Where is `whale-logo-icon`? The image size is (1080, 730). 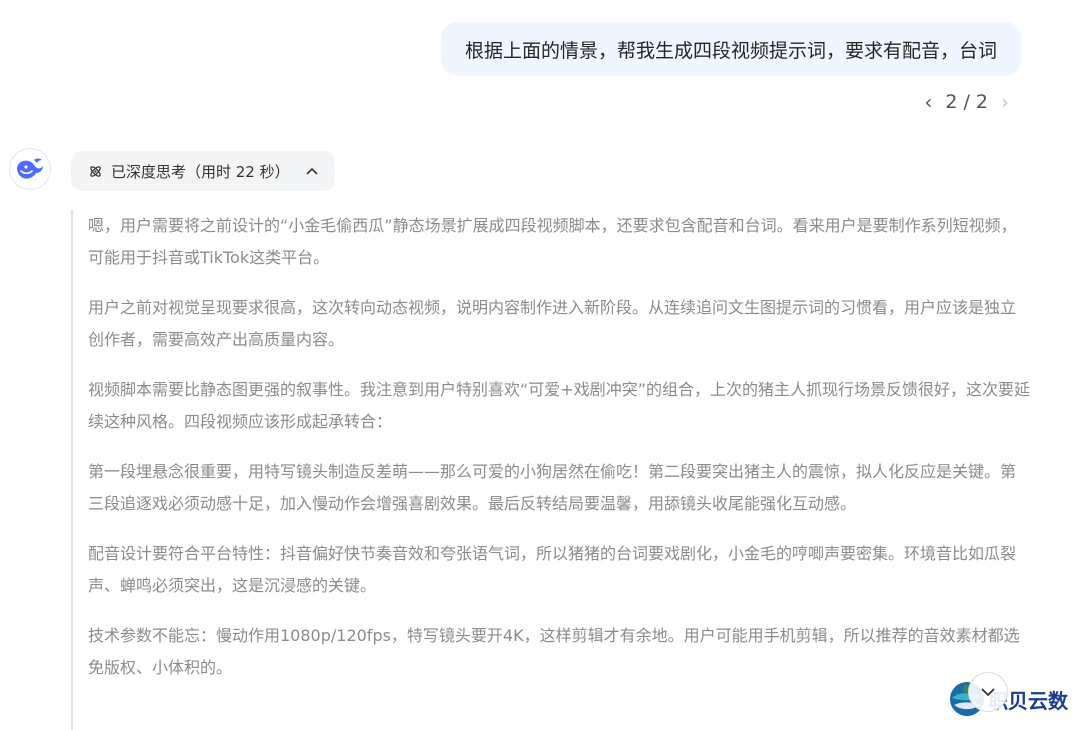 whale-logo-icon is located at coordinates (30, 168).